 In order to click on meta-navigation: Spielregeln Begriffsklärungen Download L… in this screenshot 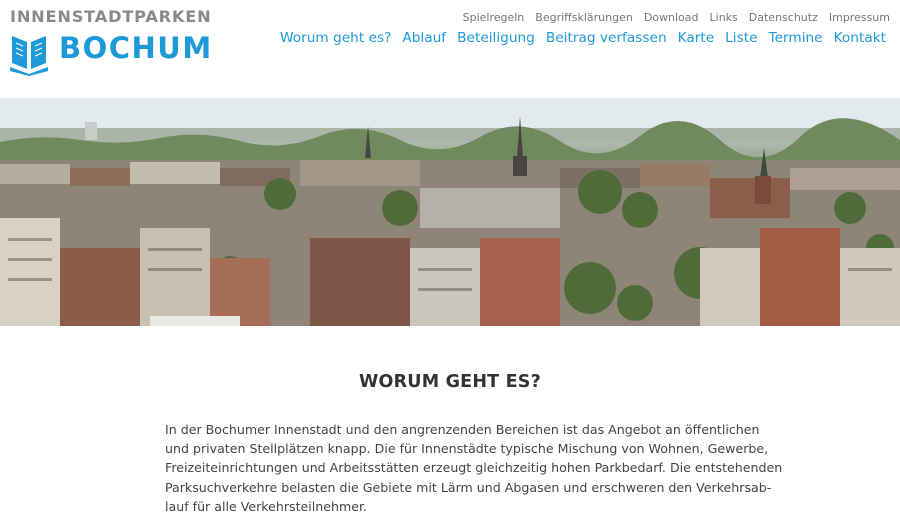, I will do `click(676, 17)`.